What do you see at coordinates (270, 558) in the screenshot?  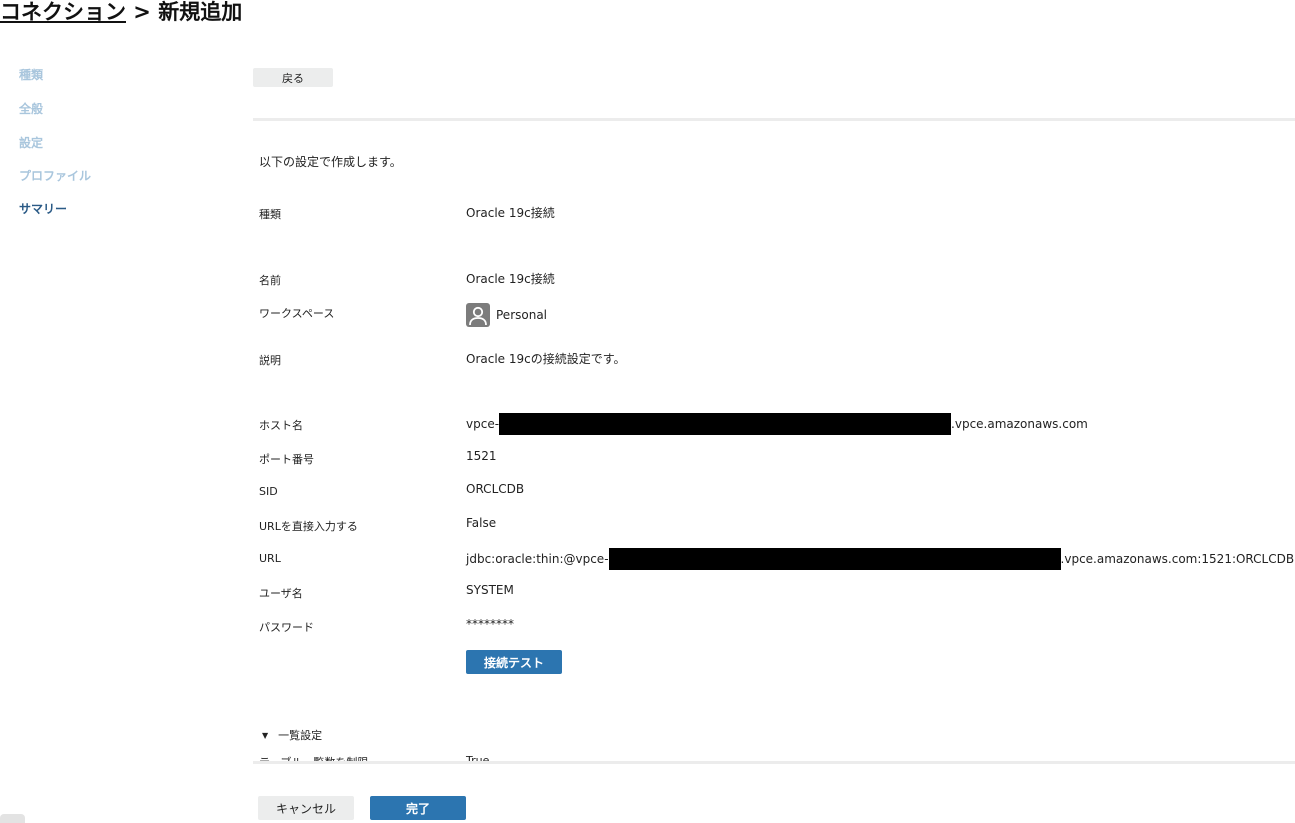 I see `summary-label-url: URL` at bounding box center [270, 558].